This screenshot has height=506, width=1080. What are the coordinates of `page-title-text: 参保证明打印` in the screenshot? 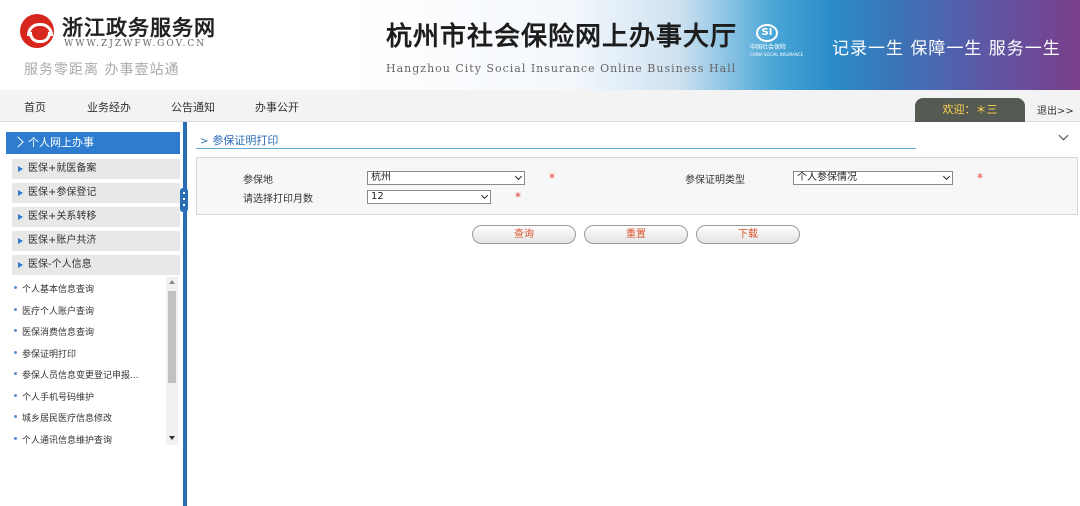 It's located at (245, 140).